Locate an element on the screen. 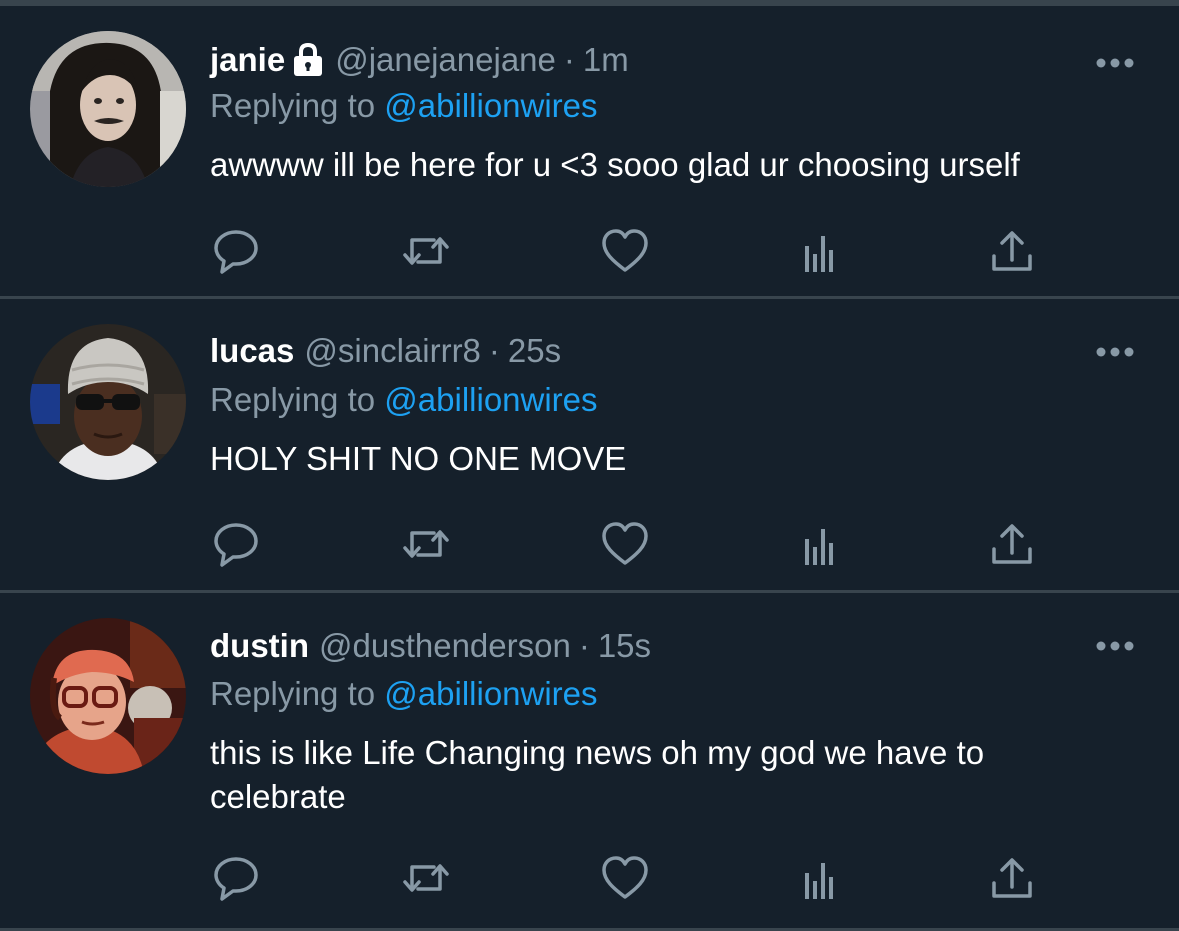 Image resolution: width=1179 pixels, height=931 pixels. tweet-header: janie @janejanejane · 1m is located at coordinates (419, 60).